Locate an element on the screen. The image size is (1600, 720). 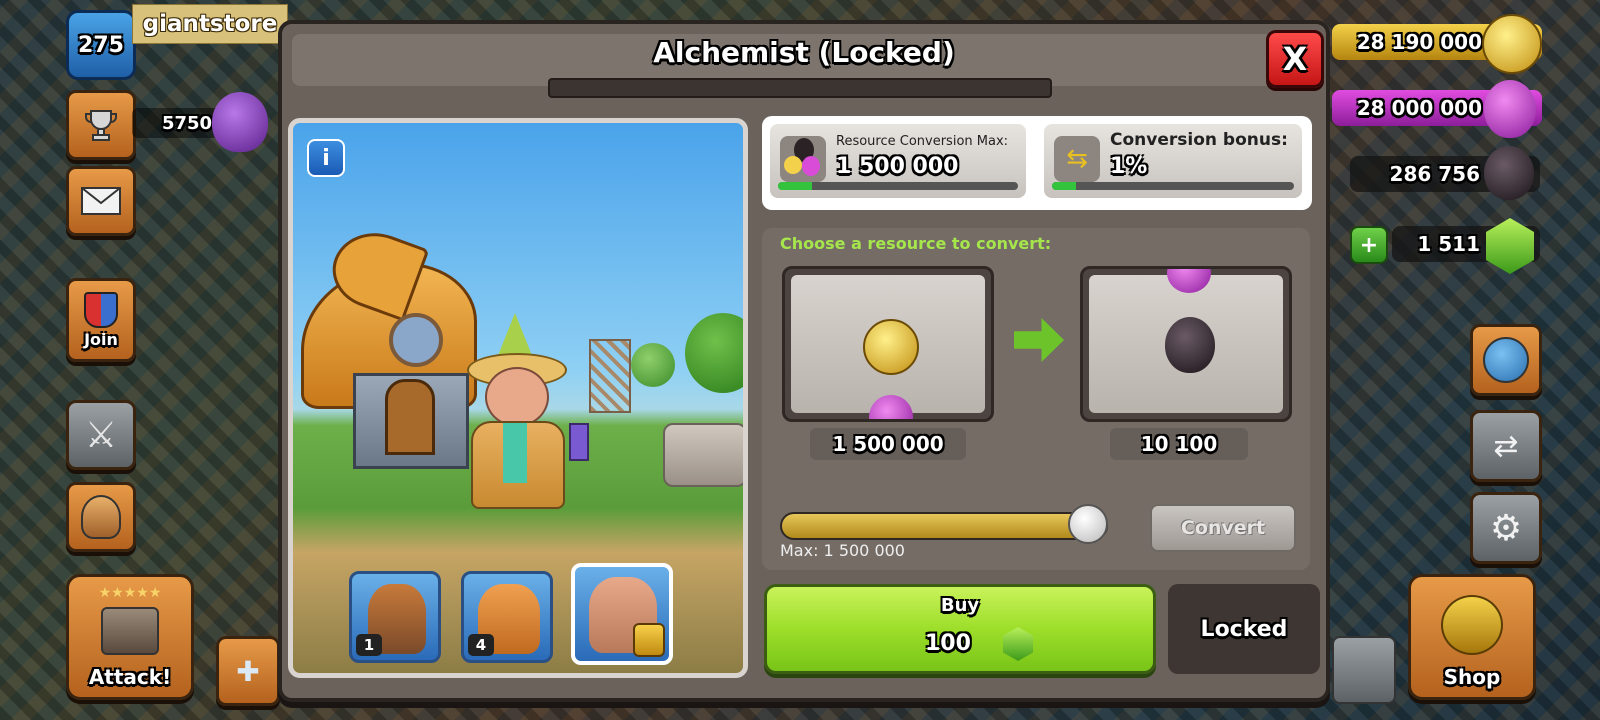
mail-icon is located at coordinates (101, 201).